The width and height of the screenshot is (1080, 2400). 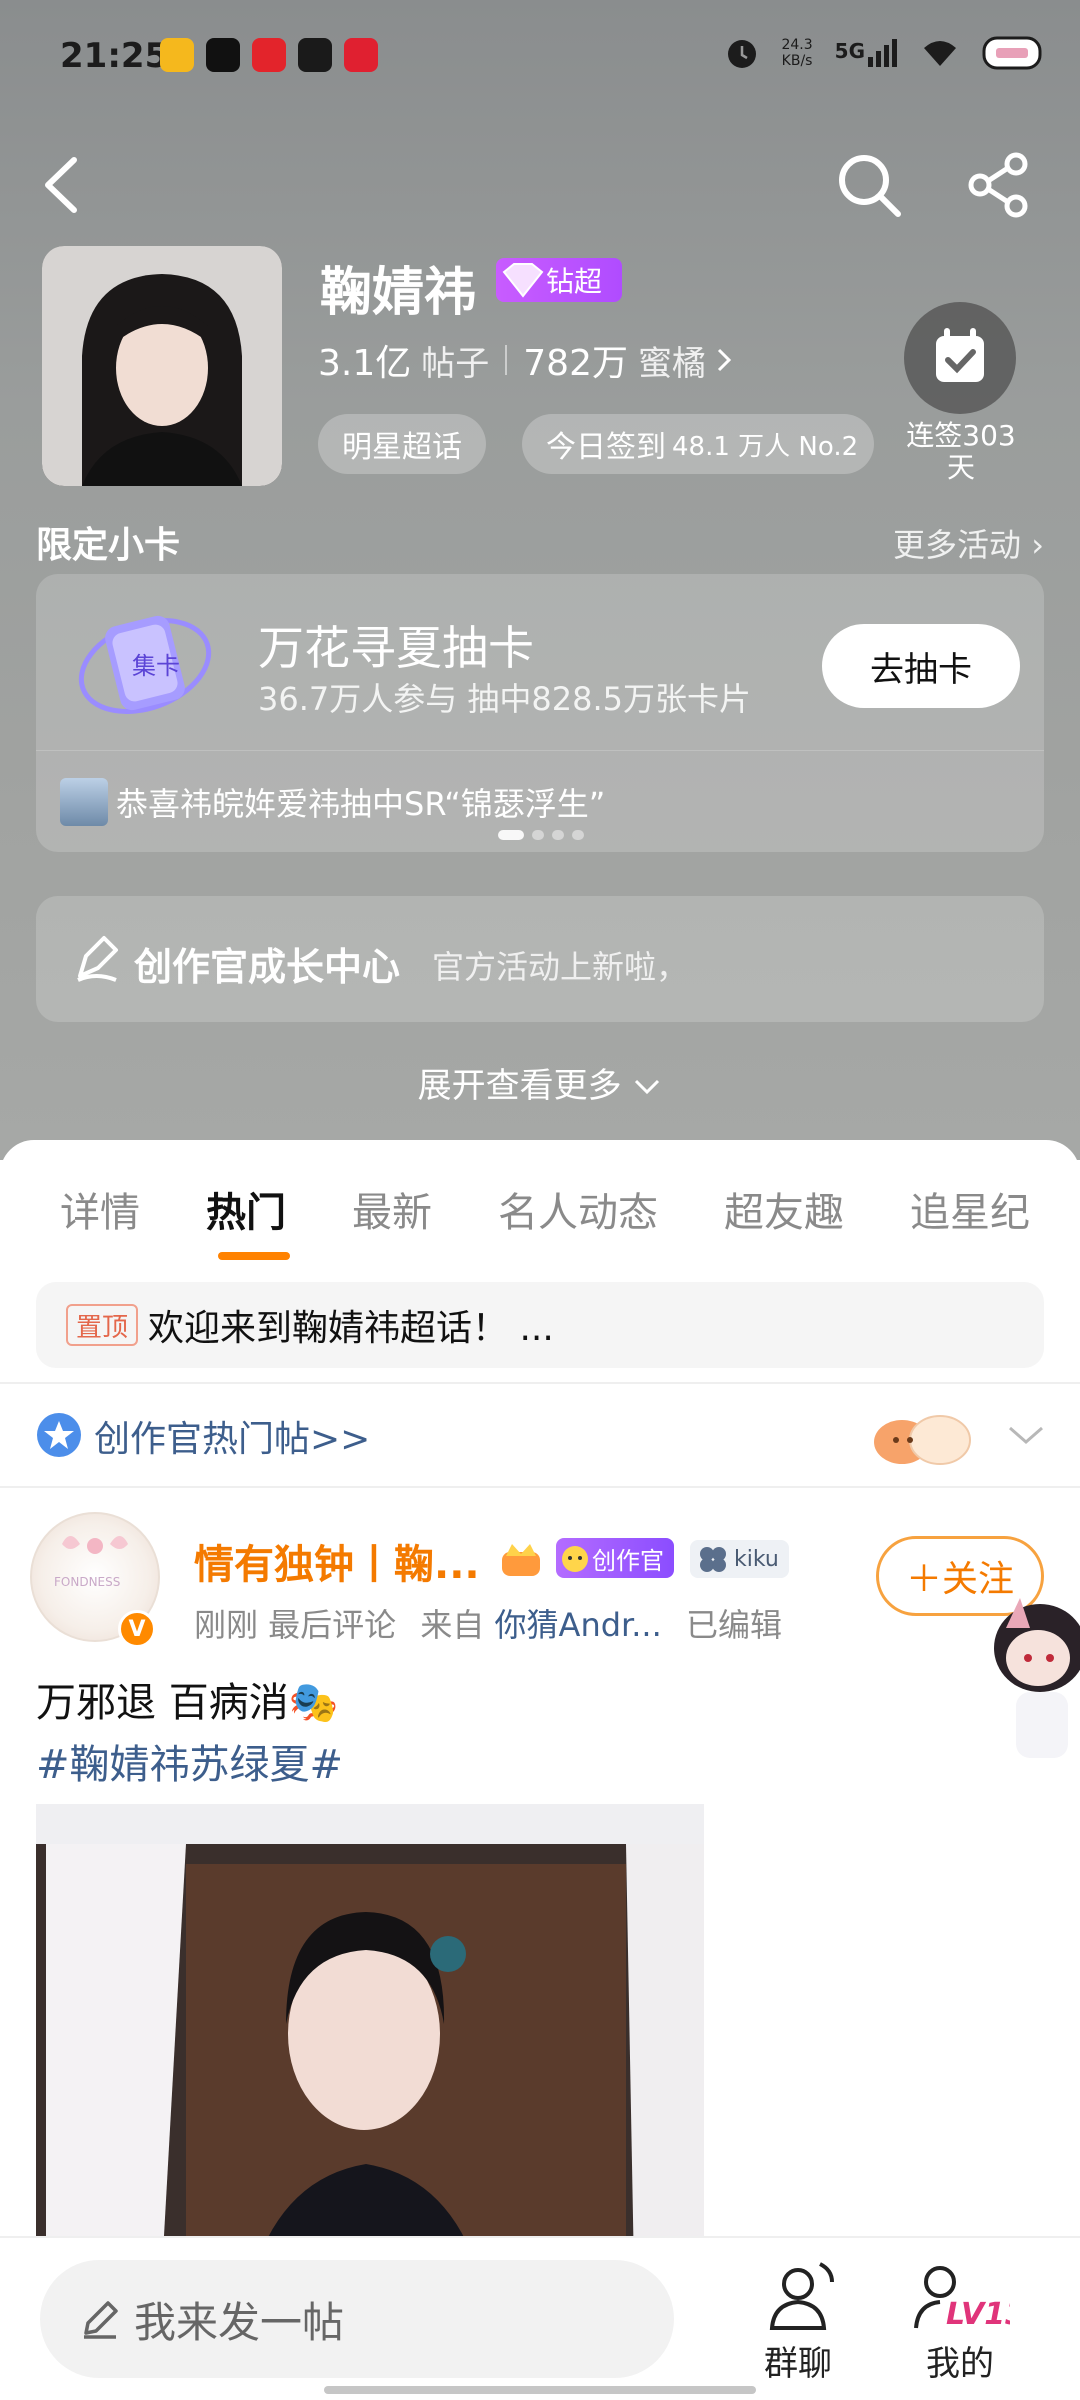 I want to click on checkin-count-pill: 今日签到 48.1 万人 No.2, so click(x=698, y=444).